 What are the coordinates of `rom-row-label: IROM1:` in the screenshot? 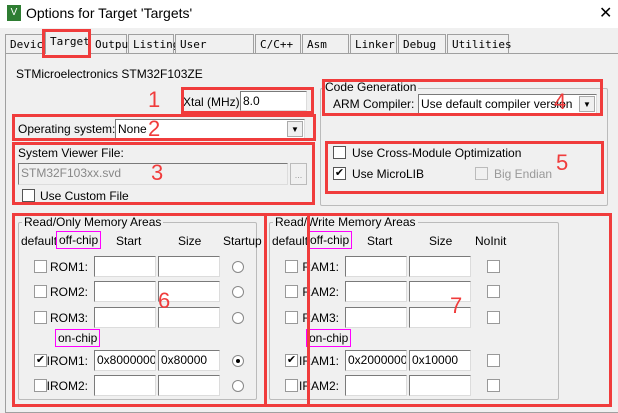 It's located at (67, 361).